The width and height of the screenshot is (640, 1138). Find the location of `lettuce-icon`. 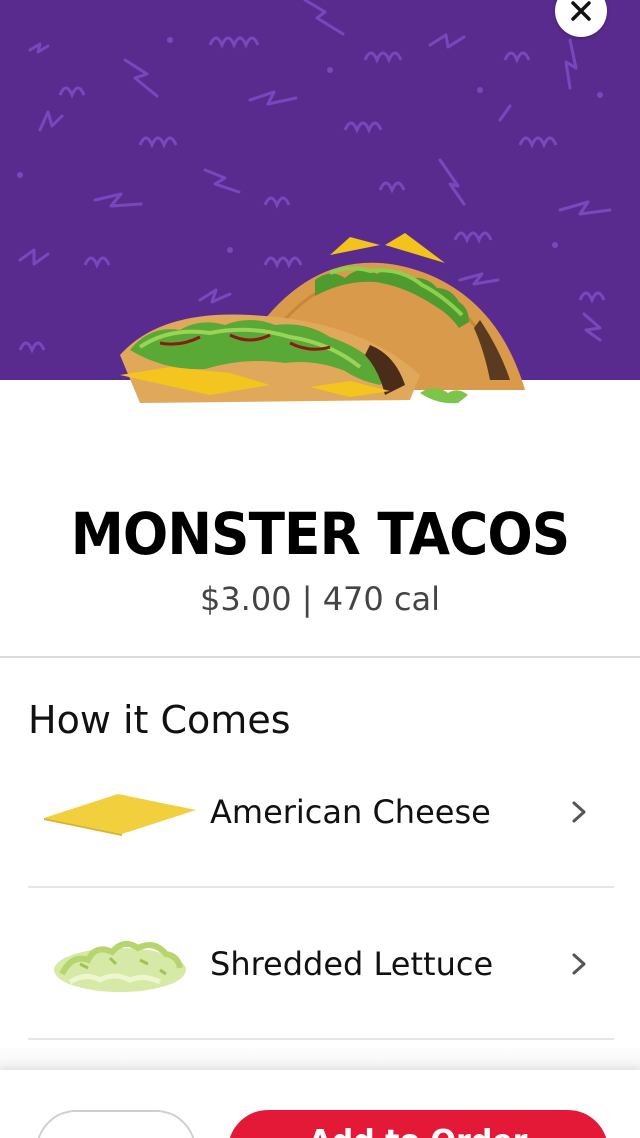

lettuce-icon is located at coordinates (120, 966).